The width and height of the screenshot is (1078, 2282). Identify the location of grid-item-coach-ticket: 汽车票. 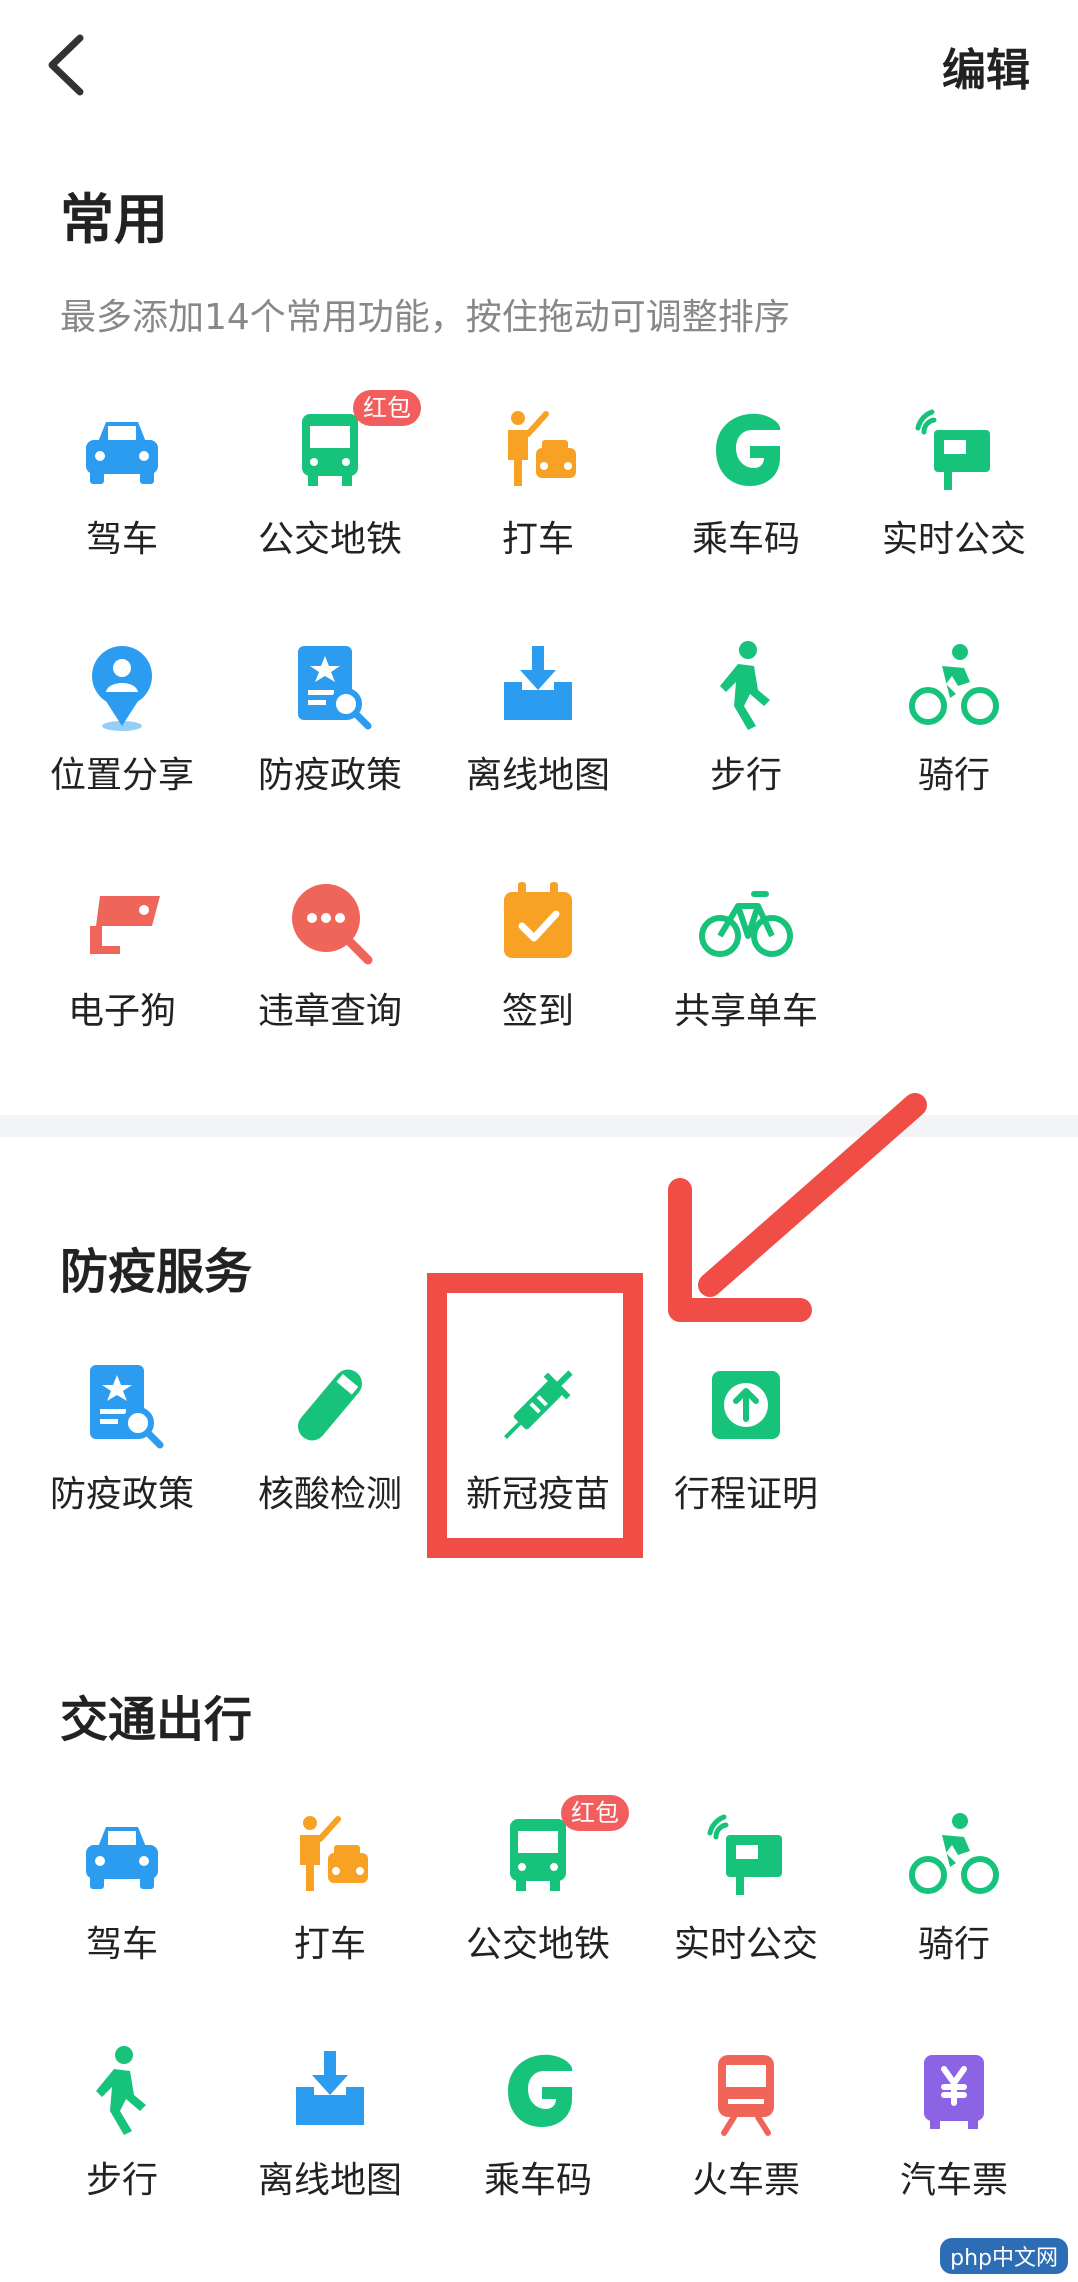
(954, 2141).